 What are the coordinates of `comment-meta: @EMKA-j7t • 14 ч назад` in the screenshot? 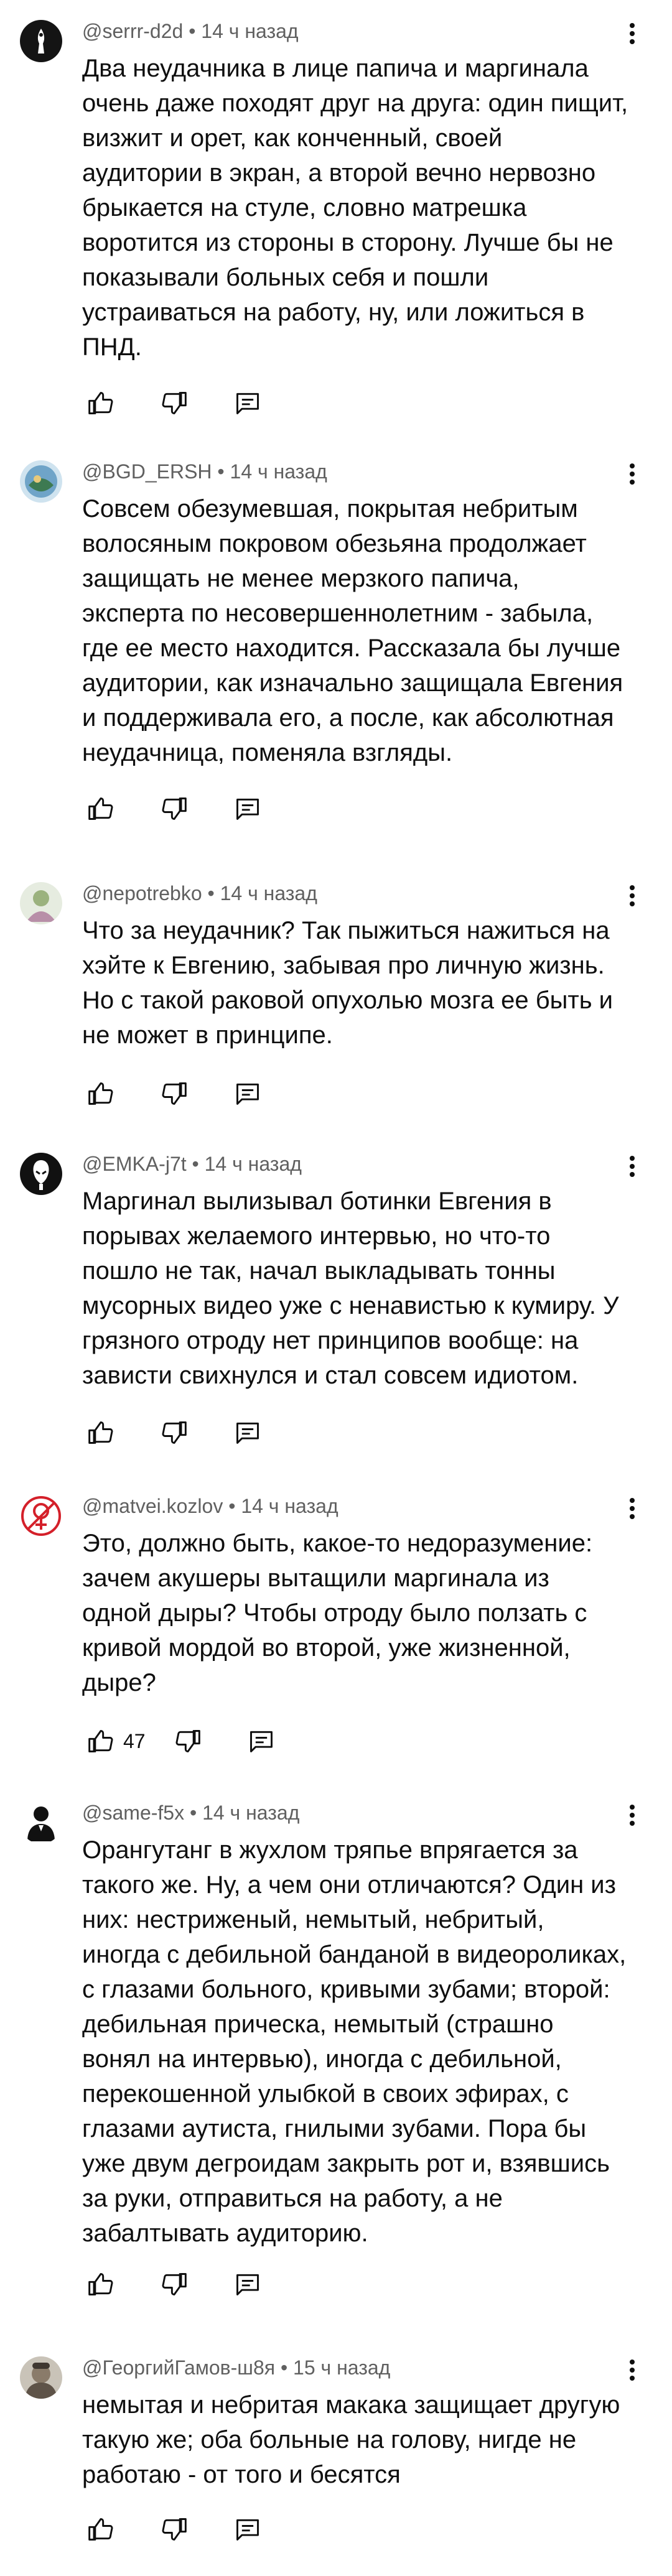 It's located at (192, 1164).